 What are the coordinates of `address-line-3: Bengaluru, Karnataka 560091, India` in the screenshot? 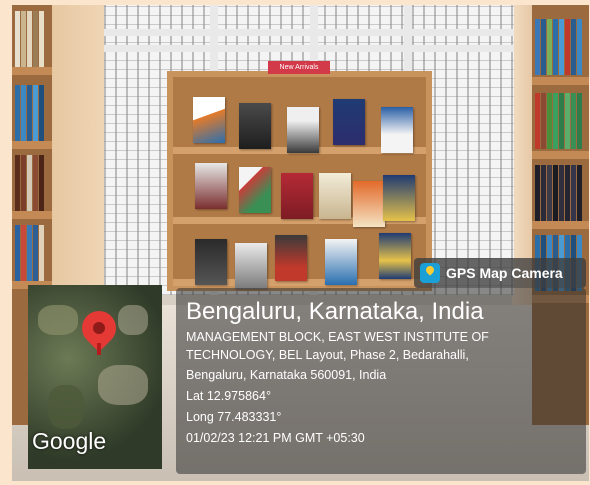 It's located at (286, 375).